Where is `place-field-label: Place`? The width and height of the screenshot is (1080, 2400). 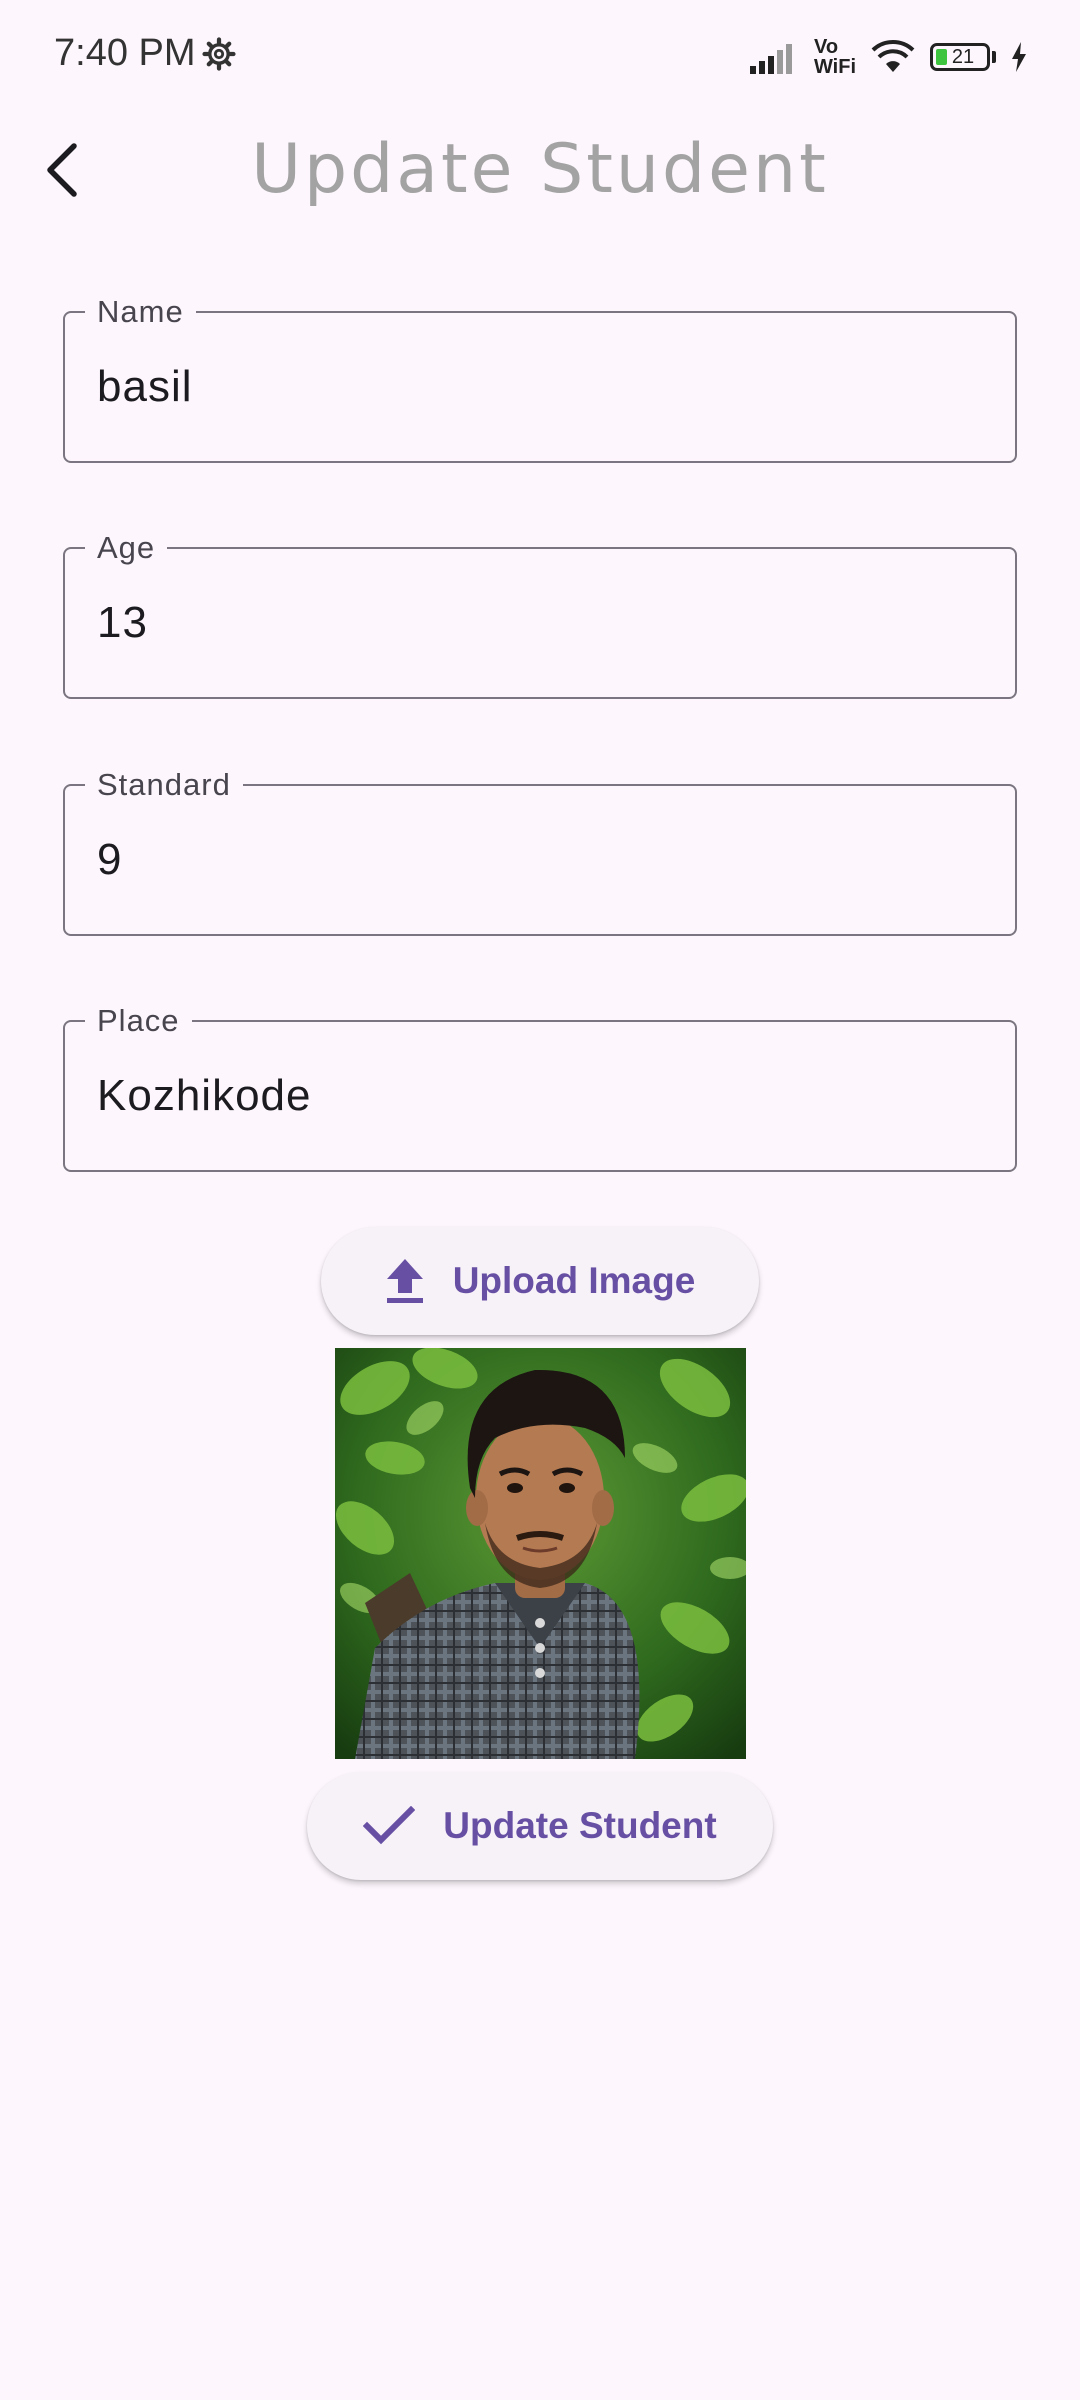
place-field-label: Place is located at coordinates (138, 1021).